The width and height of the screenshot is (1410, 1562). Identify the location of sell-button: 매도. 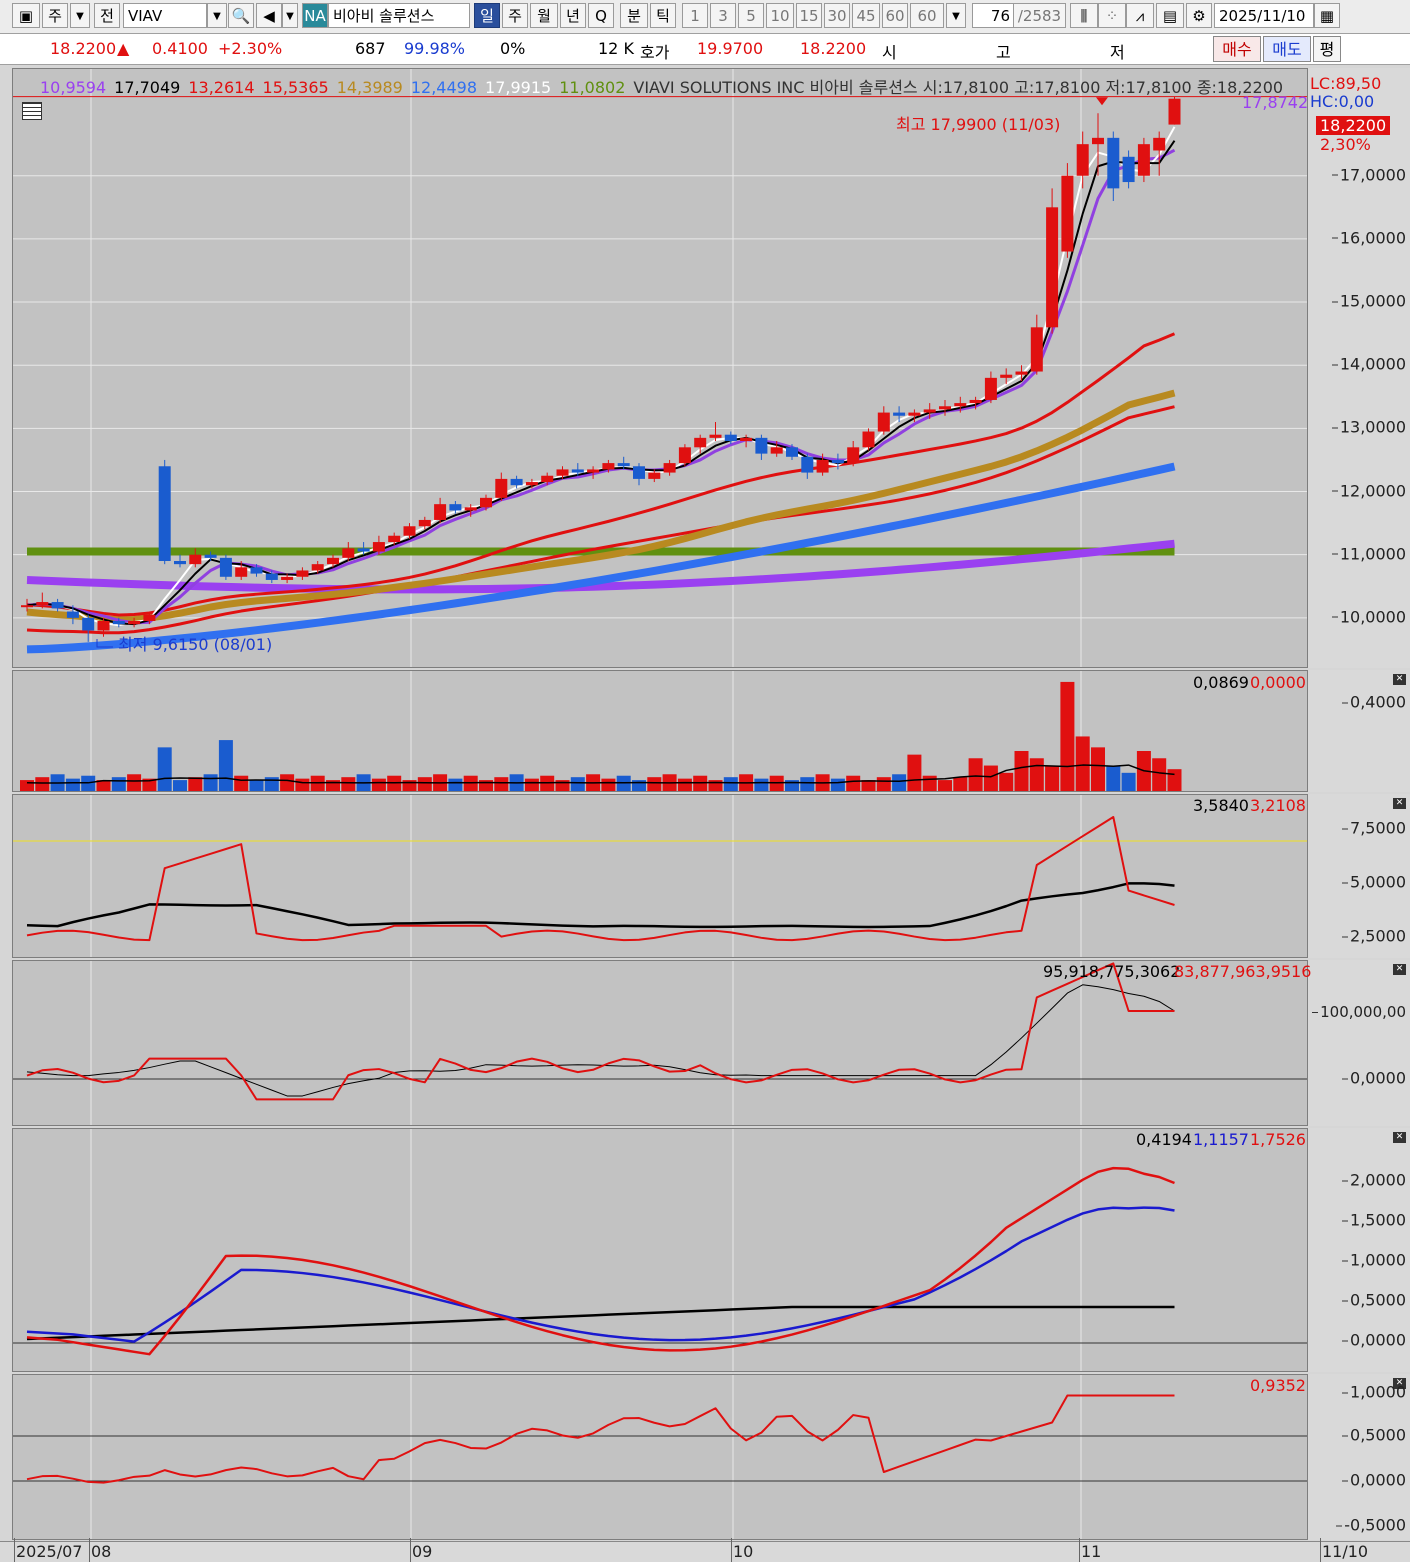
(1287, 49).